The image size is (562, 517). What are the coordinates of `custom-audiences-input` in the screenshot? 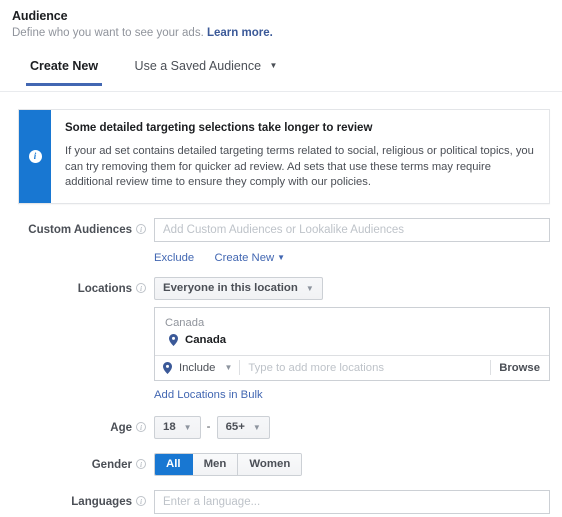 It's located at (352, 229).